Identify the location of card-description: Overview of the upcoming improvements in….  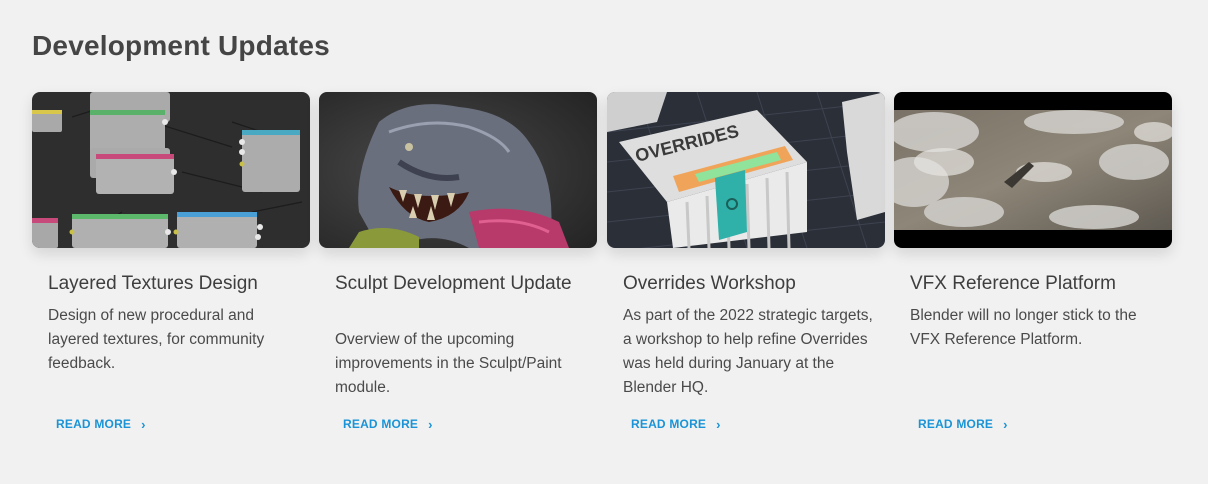
(448, 363).